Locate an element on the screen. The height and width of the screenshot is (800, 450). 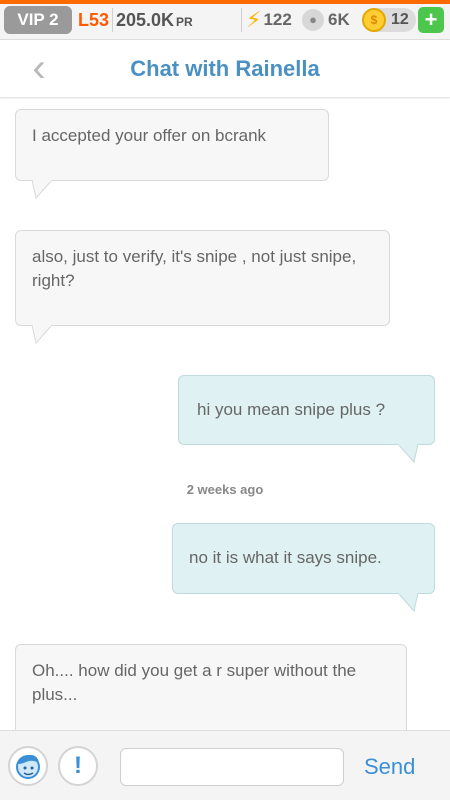
message-text: I accepted your offer on bcrank is located at coordinates (149, 135).